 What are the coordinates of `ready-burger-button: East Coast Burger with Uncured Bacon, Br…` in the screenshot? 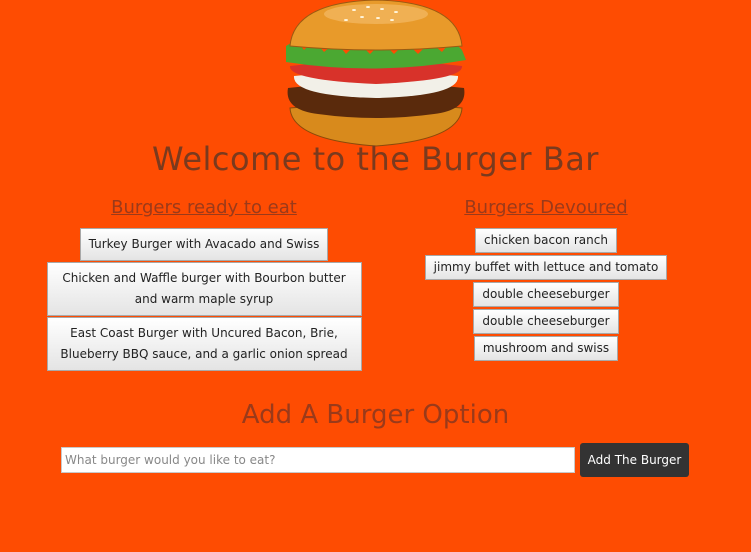 It's located at (204, 344).